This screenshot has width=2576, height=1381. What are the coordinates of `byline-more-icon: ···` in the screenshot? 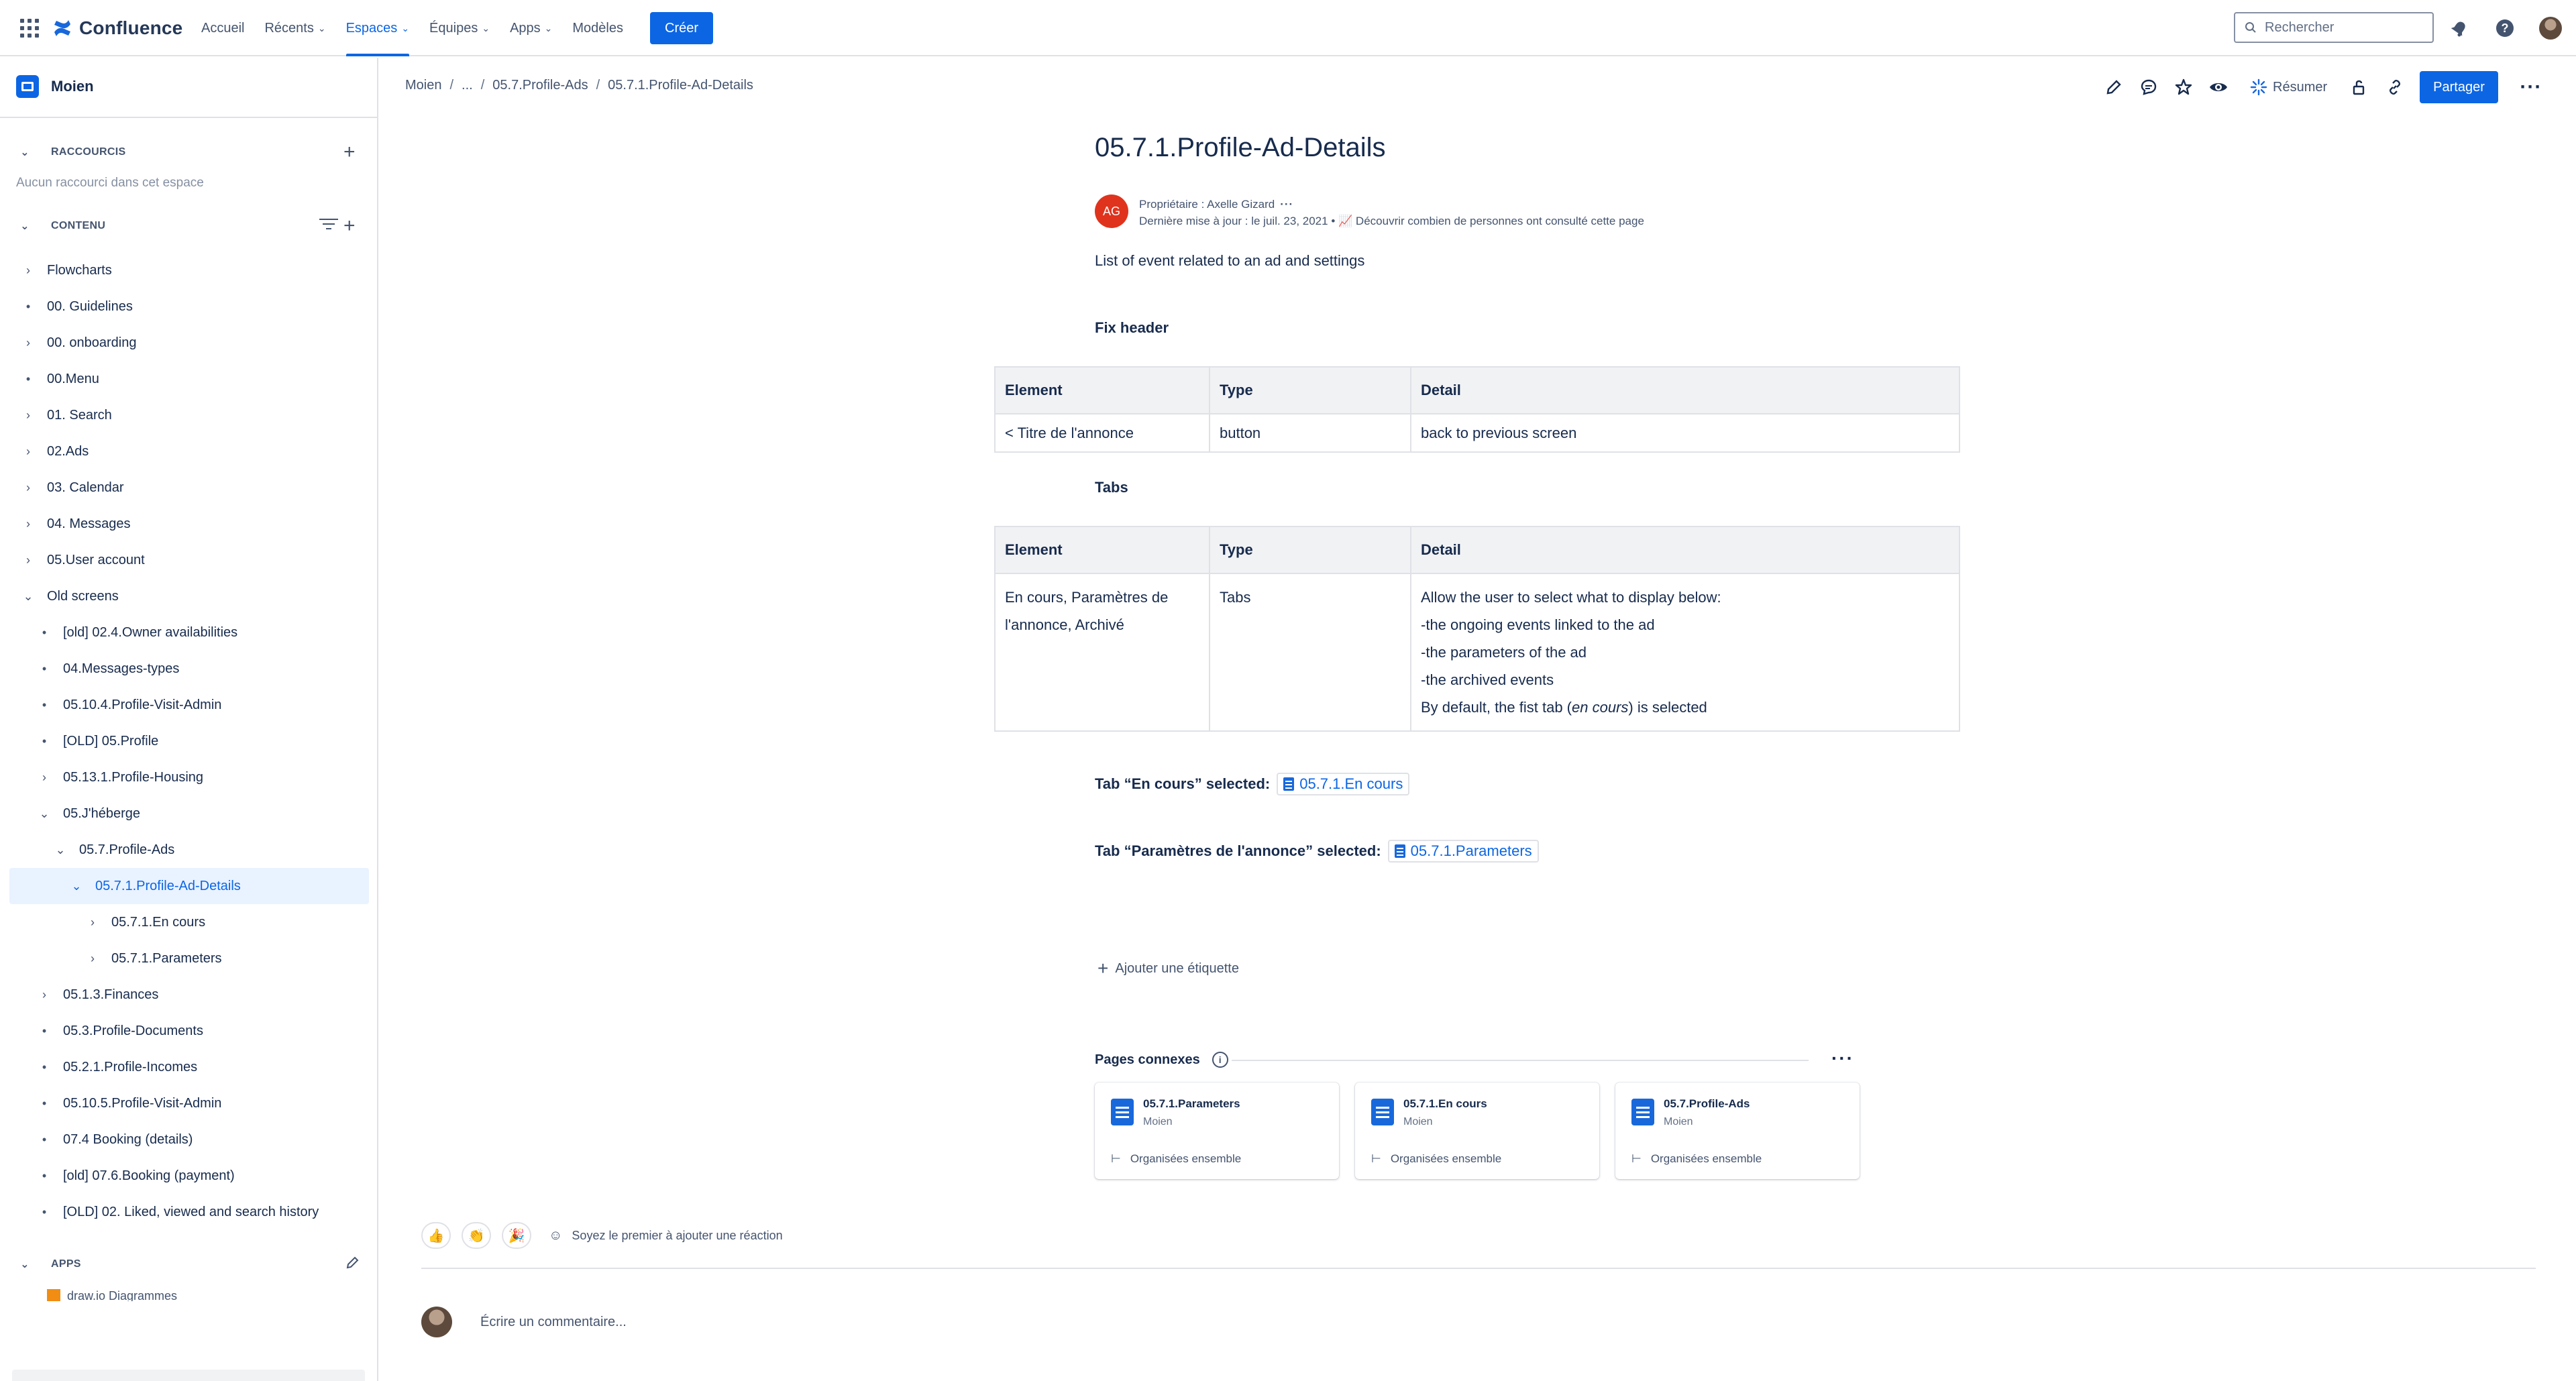 It's located at (1286, 204).